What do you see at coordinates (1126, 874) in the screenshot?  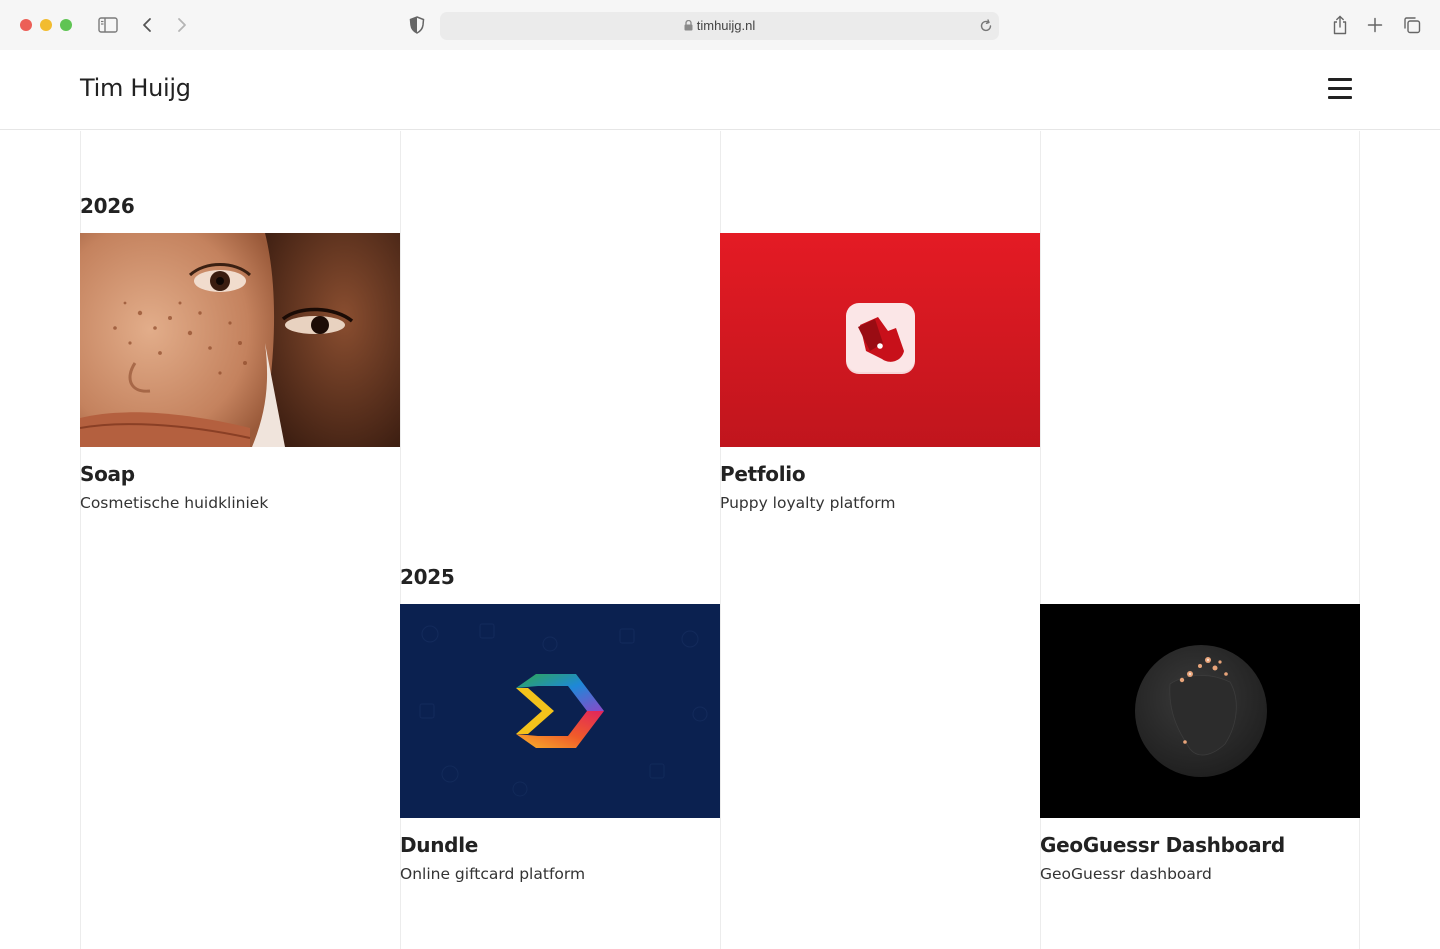 I see `project-subtitle: GeoGuessr dashboard` at bounding box center [1126, 874].